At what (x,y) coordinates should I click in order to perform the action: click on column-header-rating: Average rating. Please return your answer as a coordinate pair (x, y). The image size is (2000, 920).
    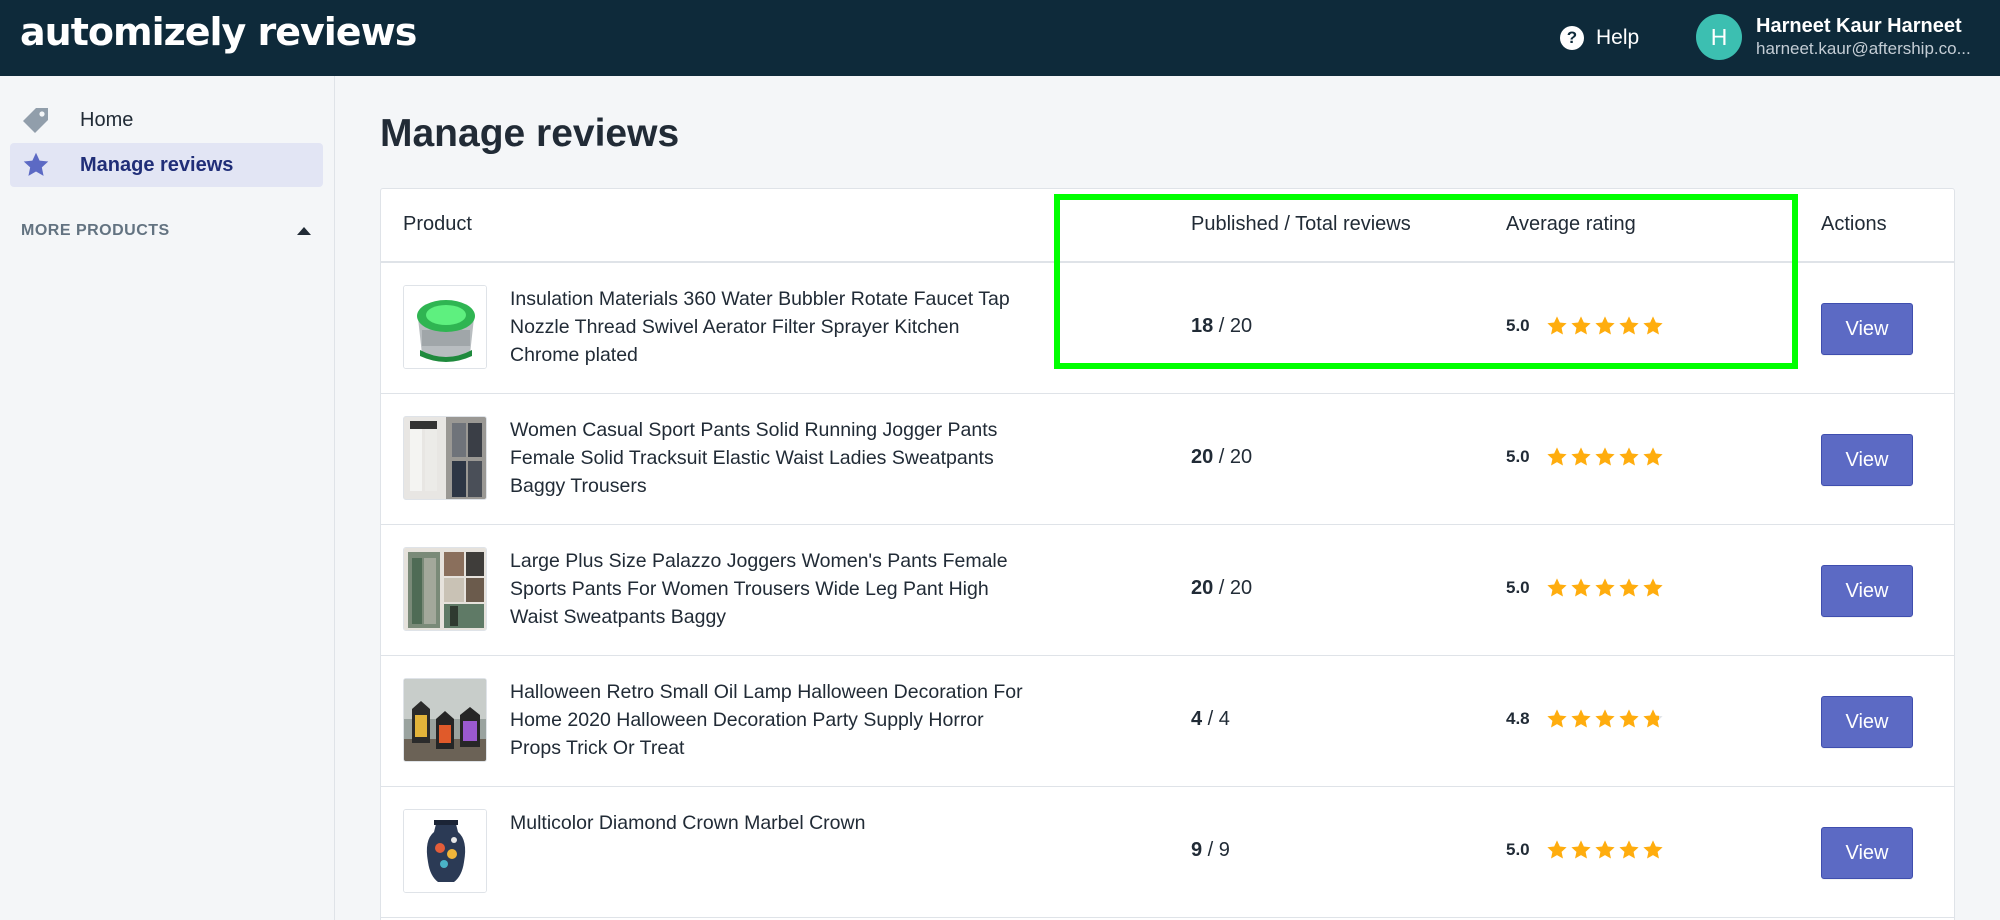
    Looking at the image, I should click on (1571, 224).